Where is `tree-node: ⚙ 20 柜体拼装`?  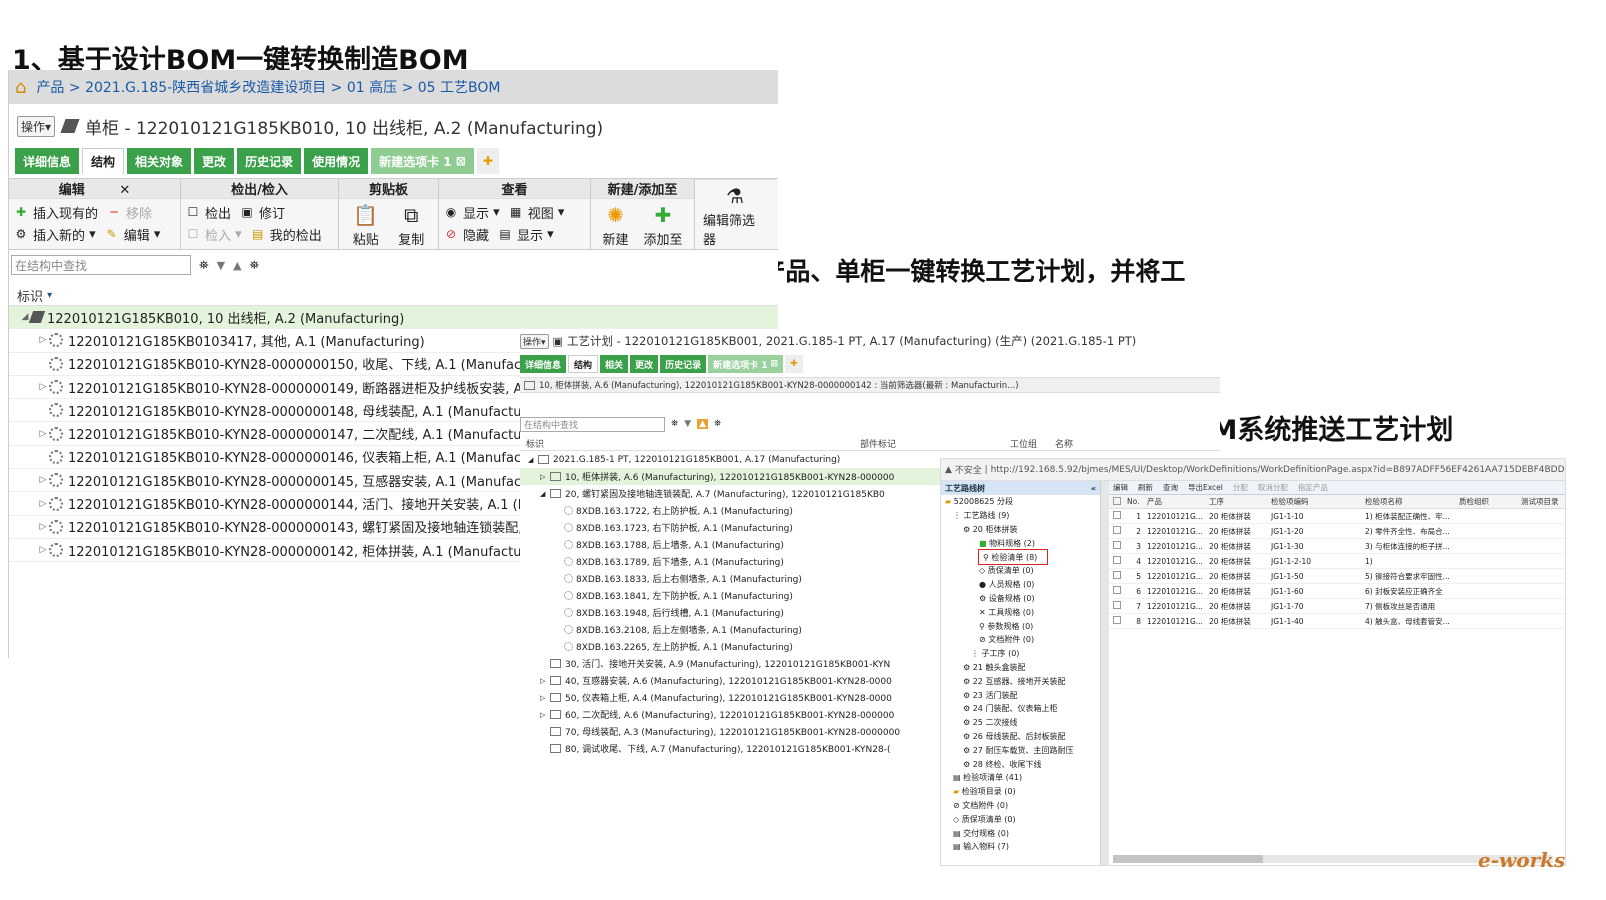 tree-node: ⚙ 20 柜体拼装 is located at coordinates (1020, 530).